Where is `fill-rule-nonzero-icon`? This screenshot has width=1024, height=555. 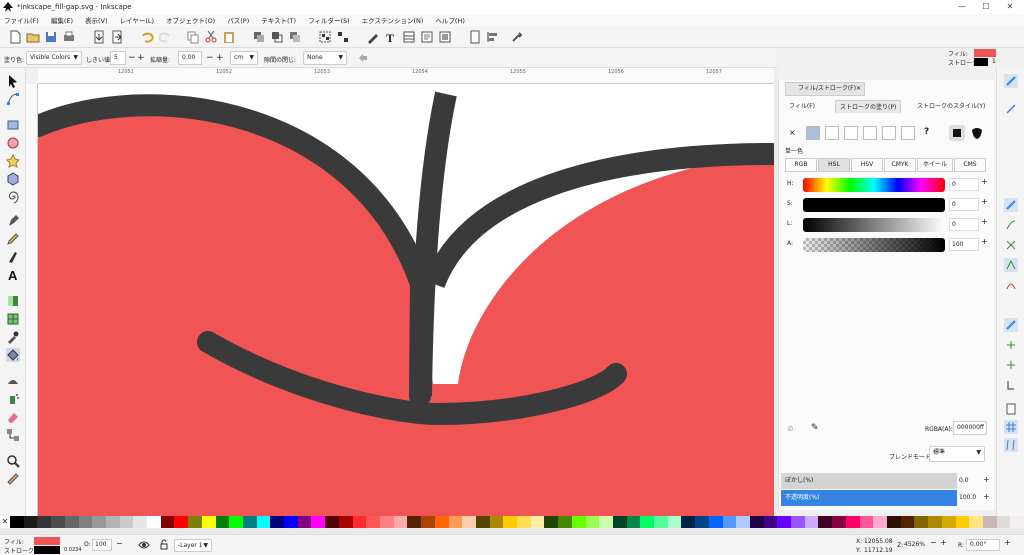
fill-rule-nonzero-icon is located at coordinates (977, 133).